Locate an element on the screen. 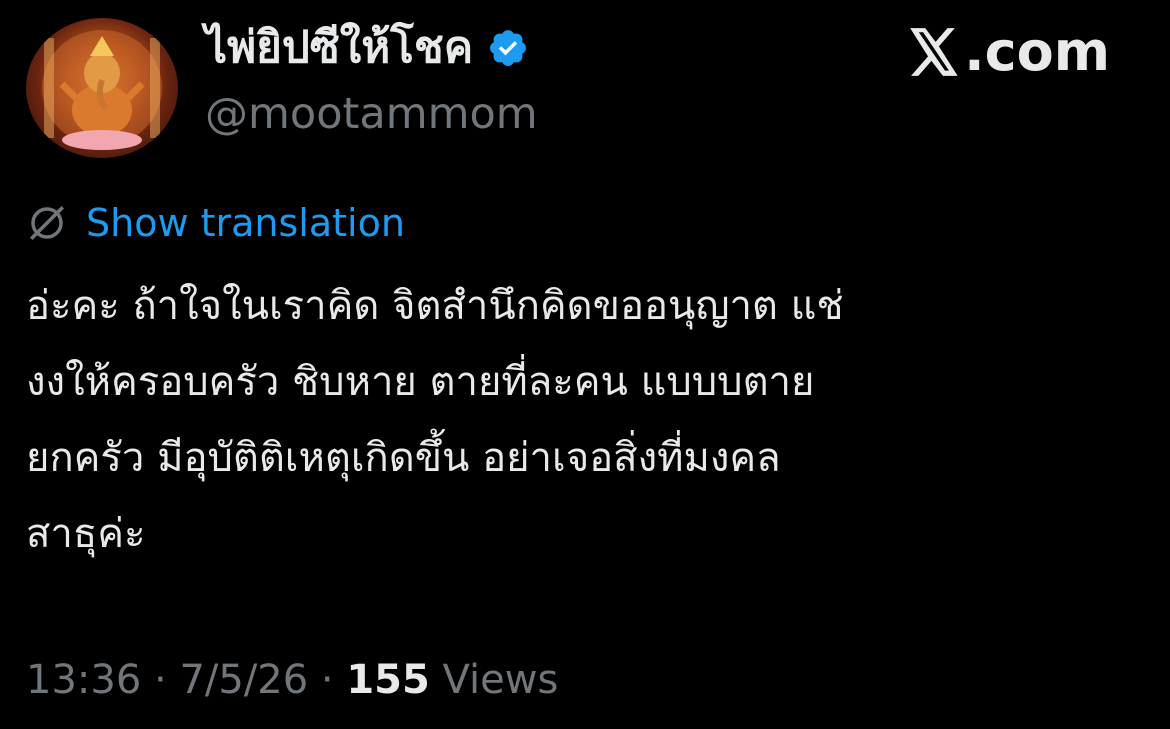 The height and width of the screenshot is (729, 1170). ganesha-avatar-image is located at coordinates (102, 90).